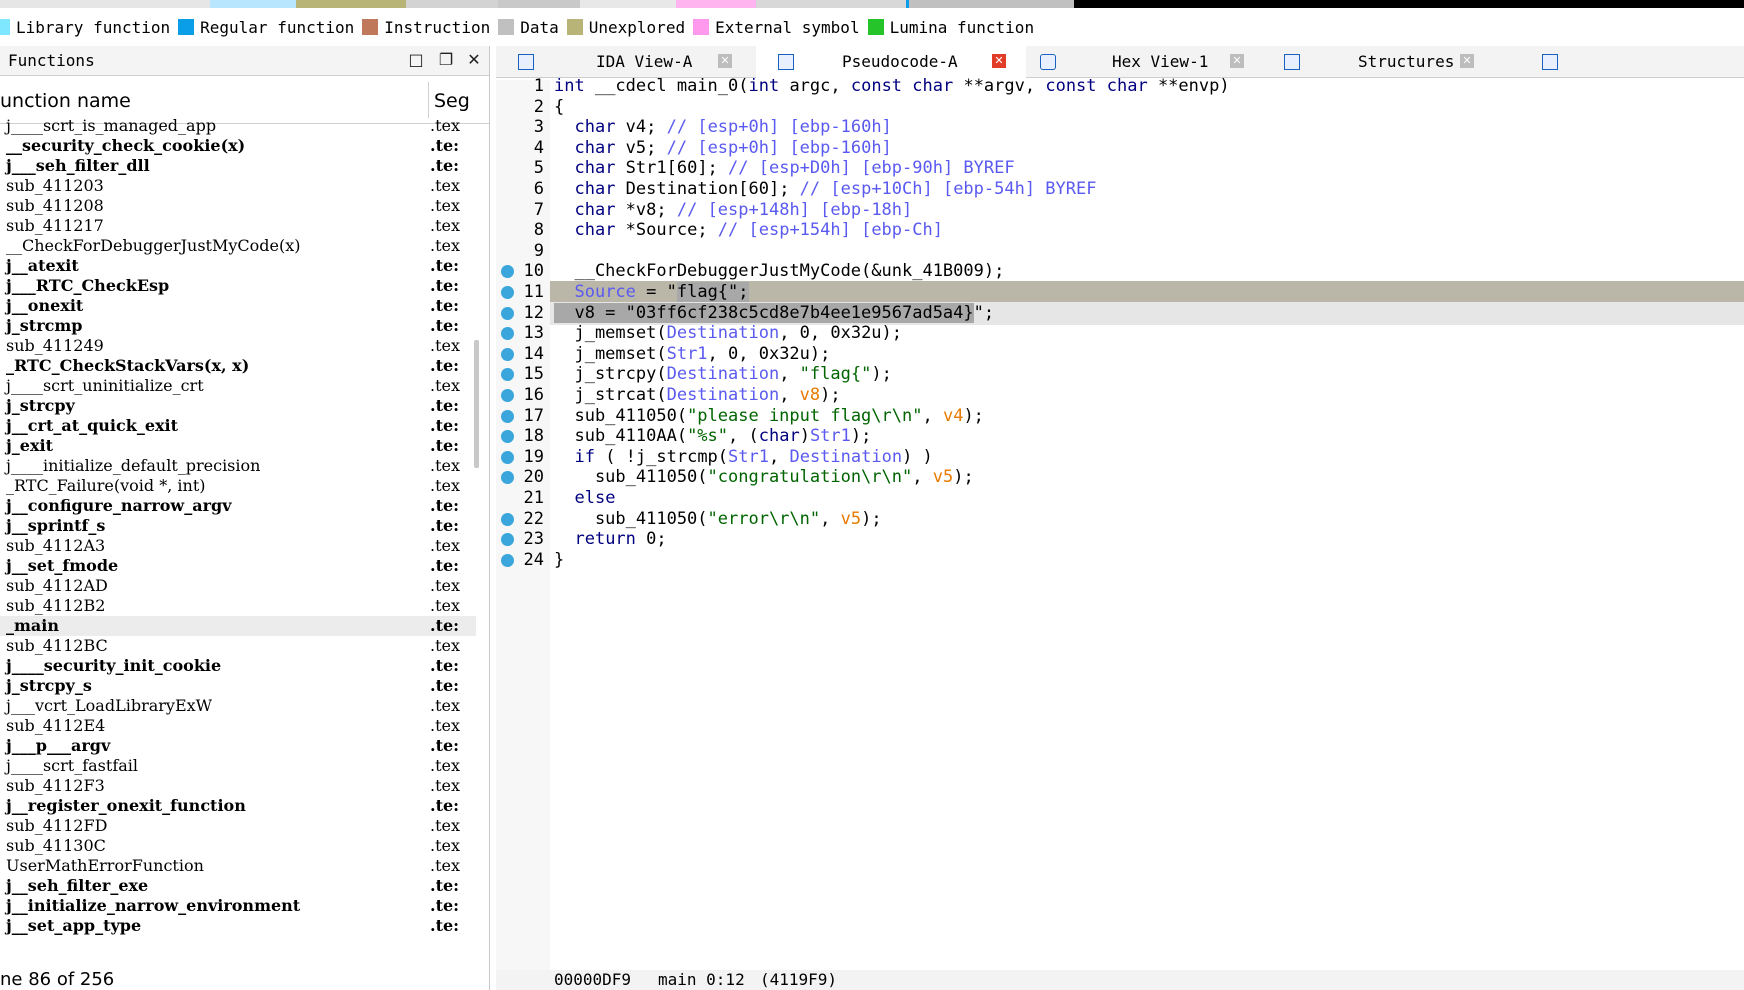 The height and width of the screenshot is (990, 1744). I want to click on function-list-row: __CheckForDebuggerJustMyCode(x) .tex, so click(238, 246).